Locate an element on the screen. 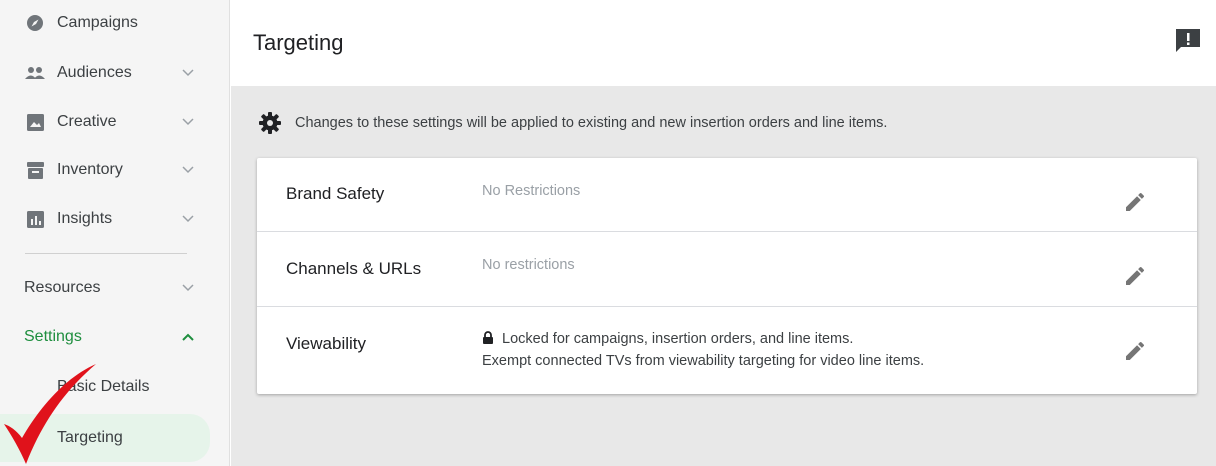  chevron-up-icon is located at coordinates (188, 337).